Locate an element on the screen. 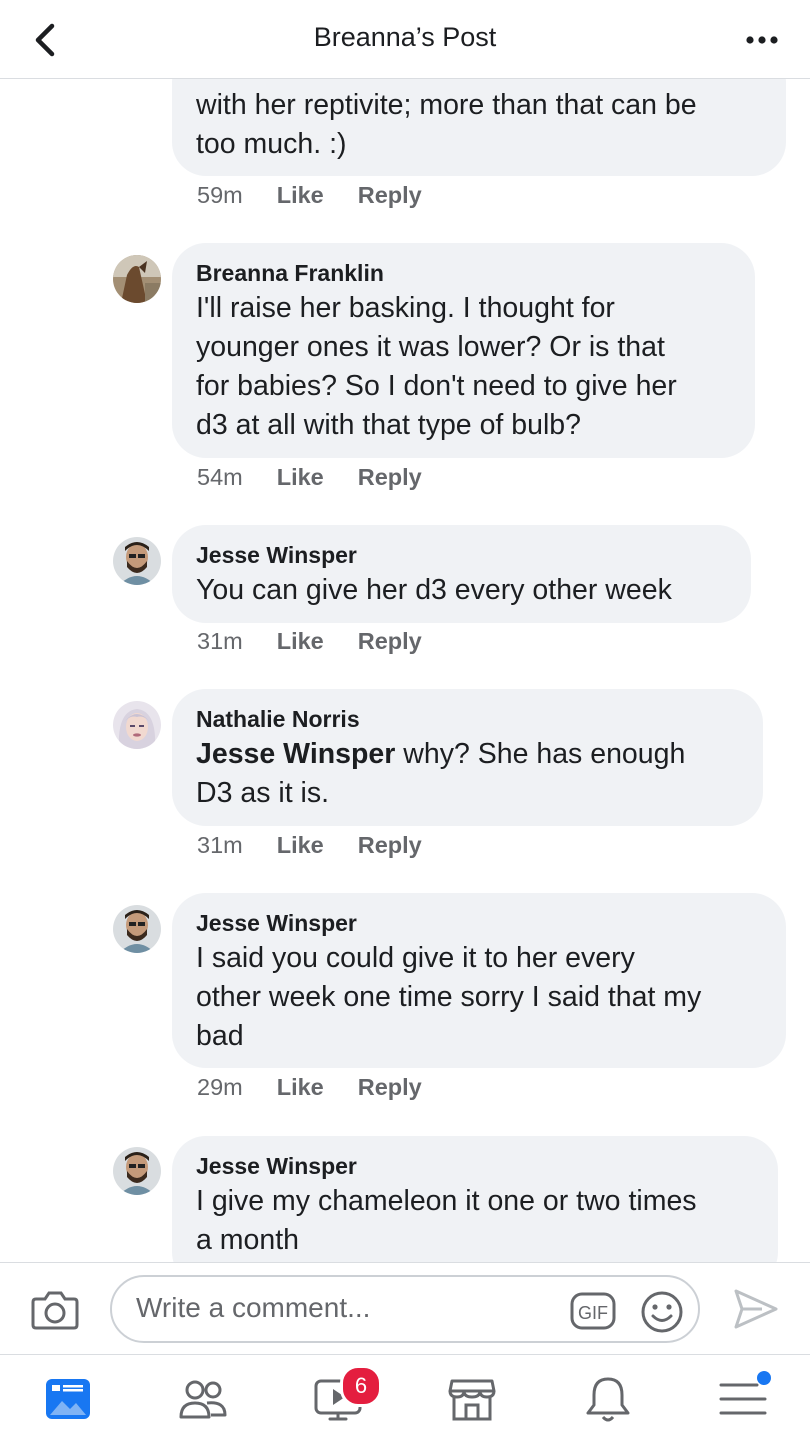 This screenshot has width=810, height=1441. comment-meta: 29m Like Reply is located at coordinates (309, 1087).